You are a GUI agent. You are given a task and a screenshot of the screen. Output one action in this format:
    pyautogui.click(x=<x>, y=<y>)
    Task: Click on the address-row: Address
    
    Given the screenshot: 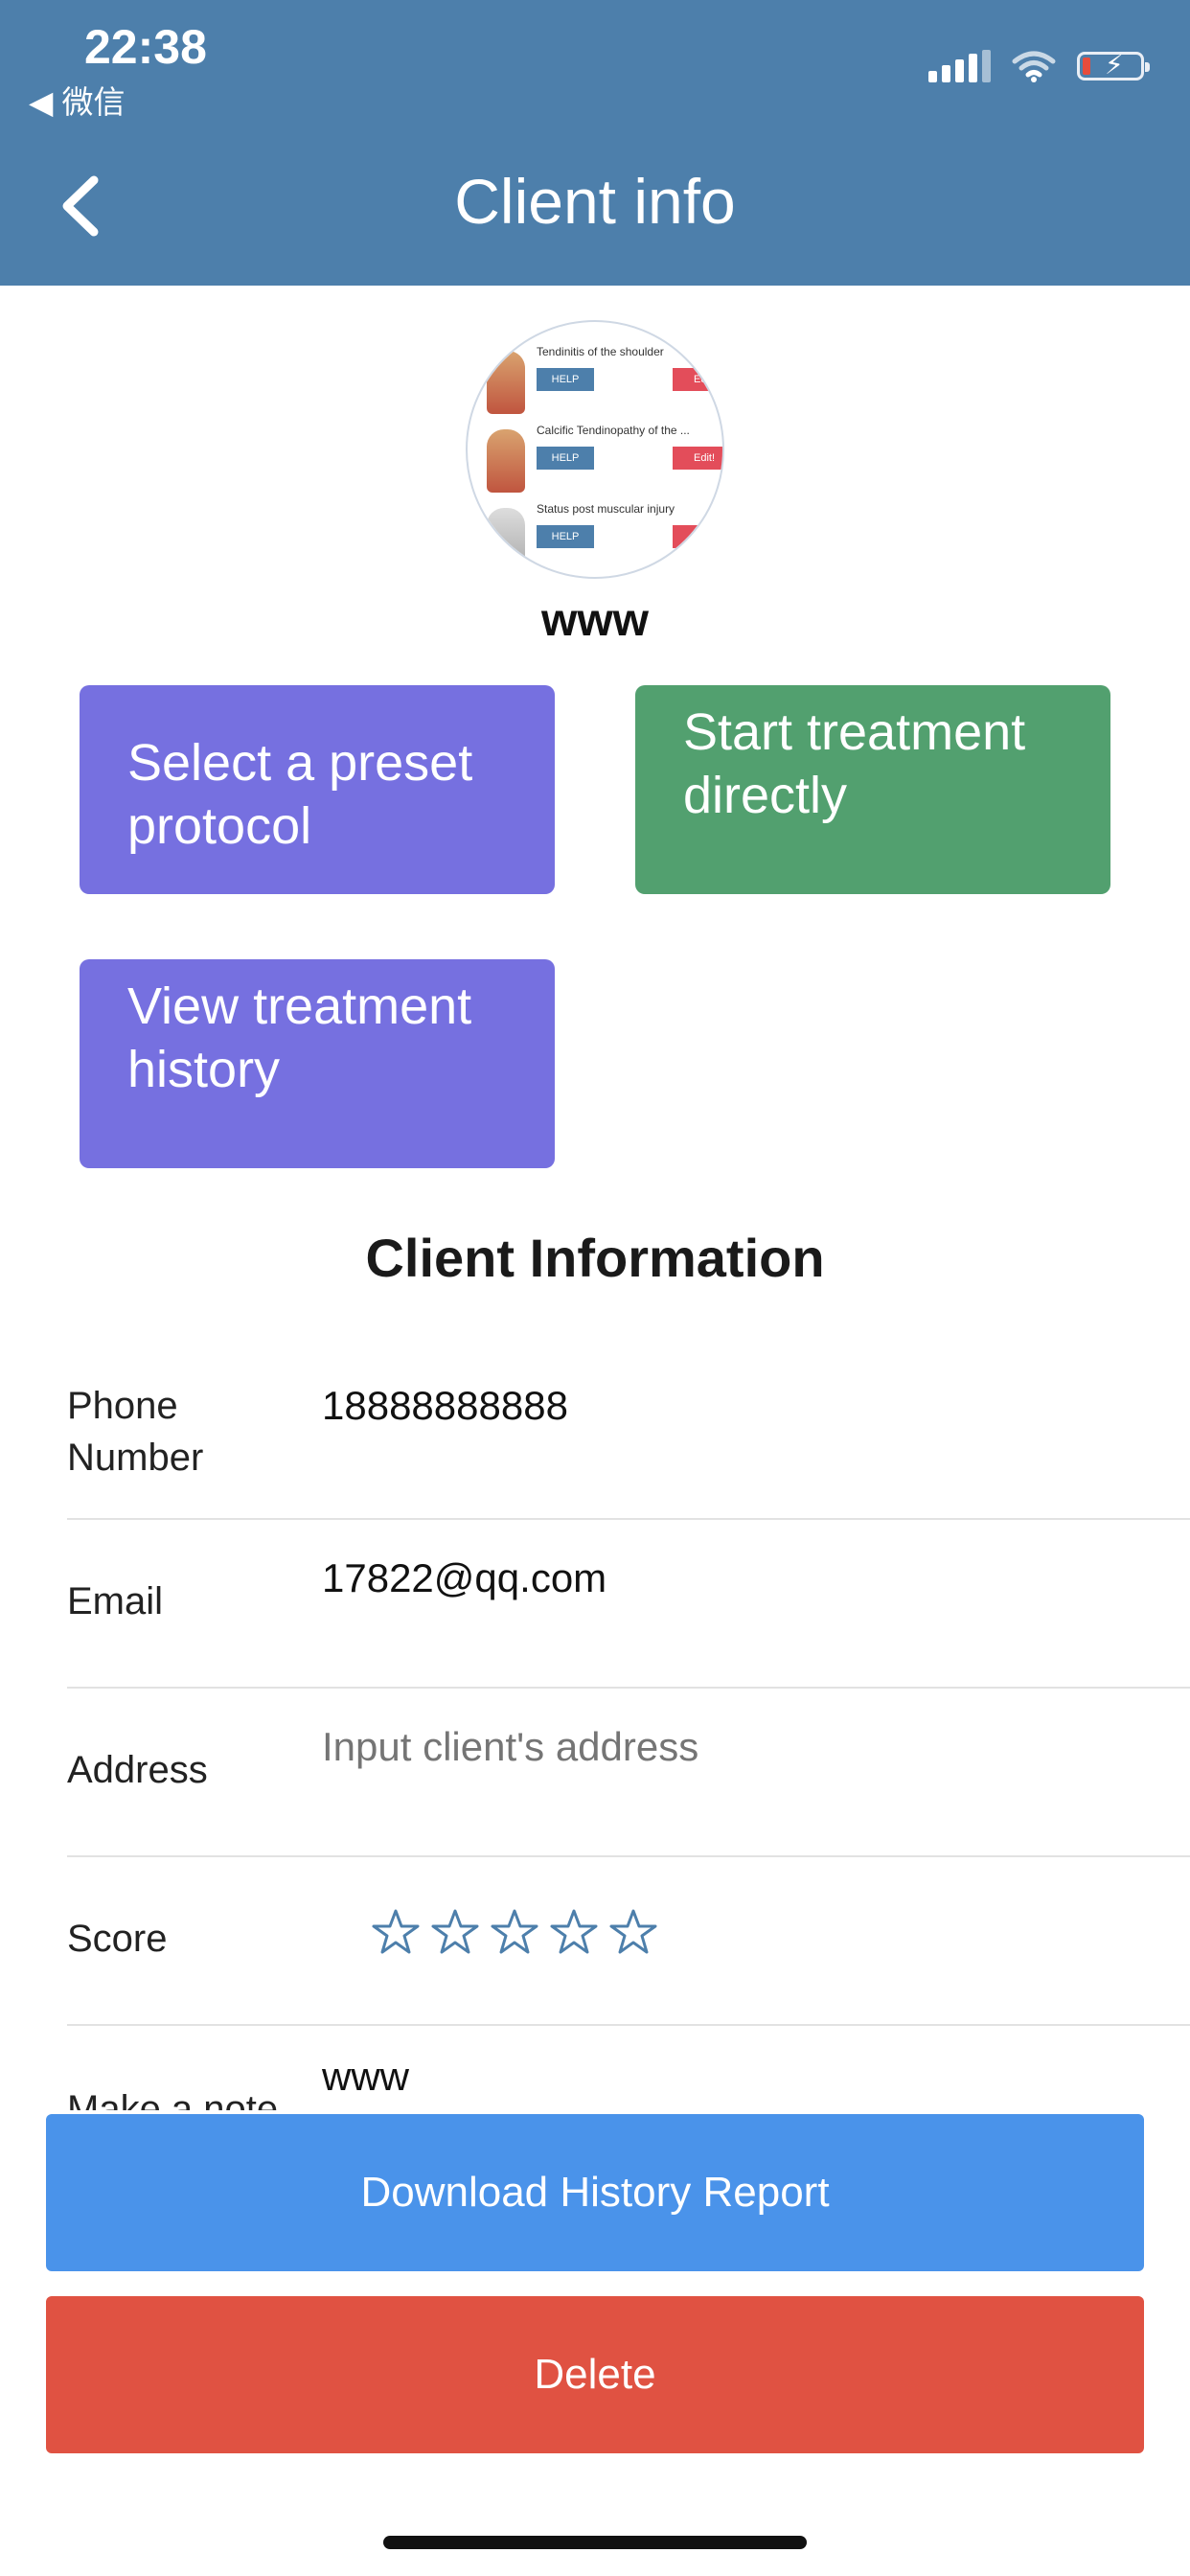 What is the action you would take?
    pyautogui.click(x=629, y=1772)
    